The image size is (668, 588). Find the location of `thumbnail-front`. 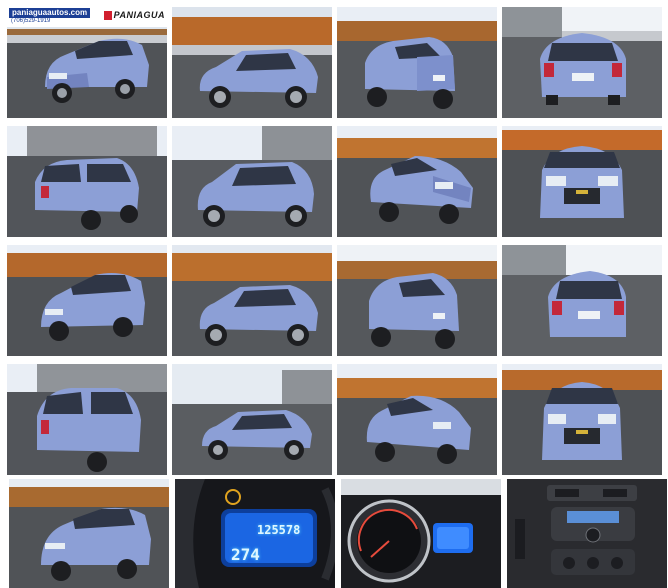

thumbnail-front is located at coordinates (582, 181).